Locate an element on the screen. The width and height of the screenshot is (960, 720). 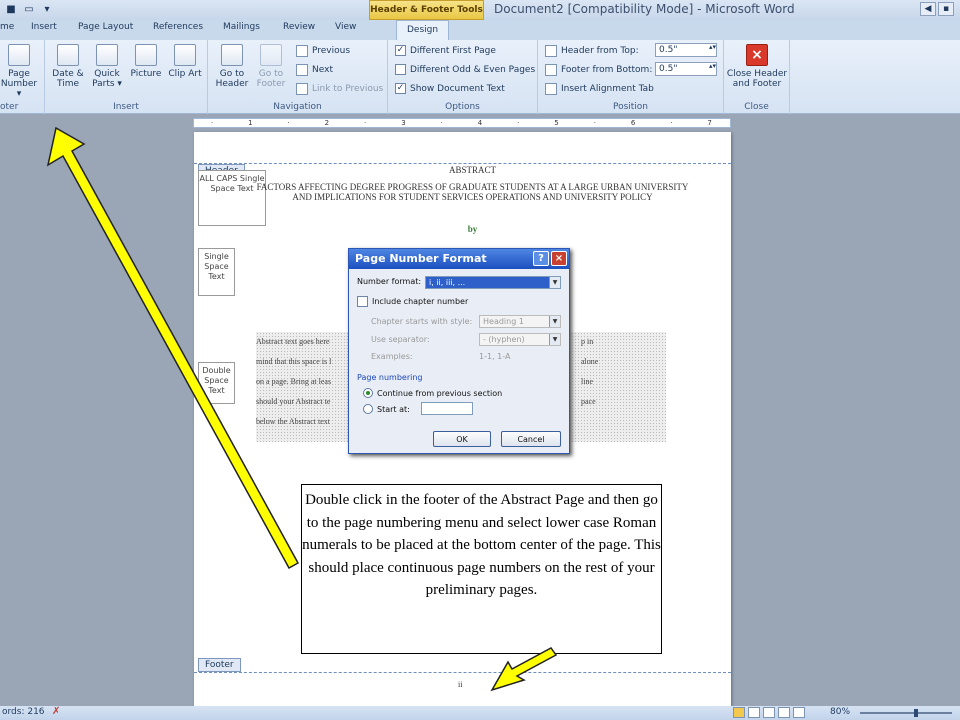
scroll-left-icon: ◀ is located at coordinates (928, 9).